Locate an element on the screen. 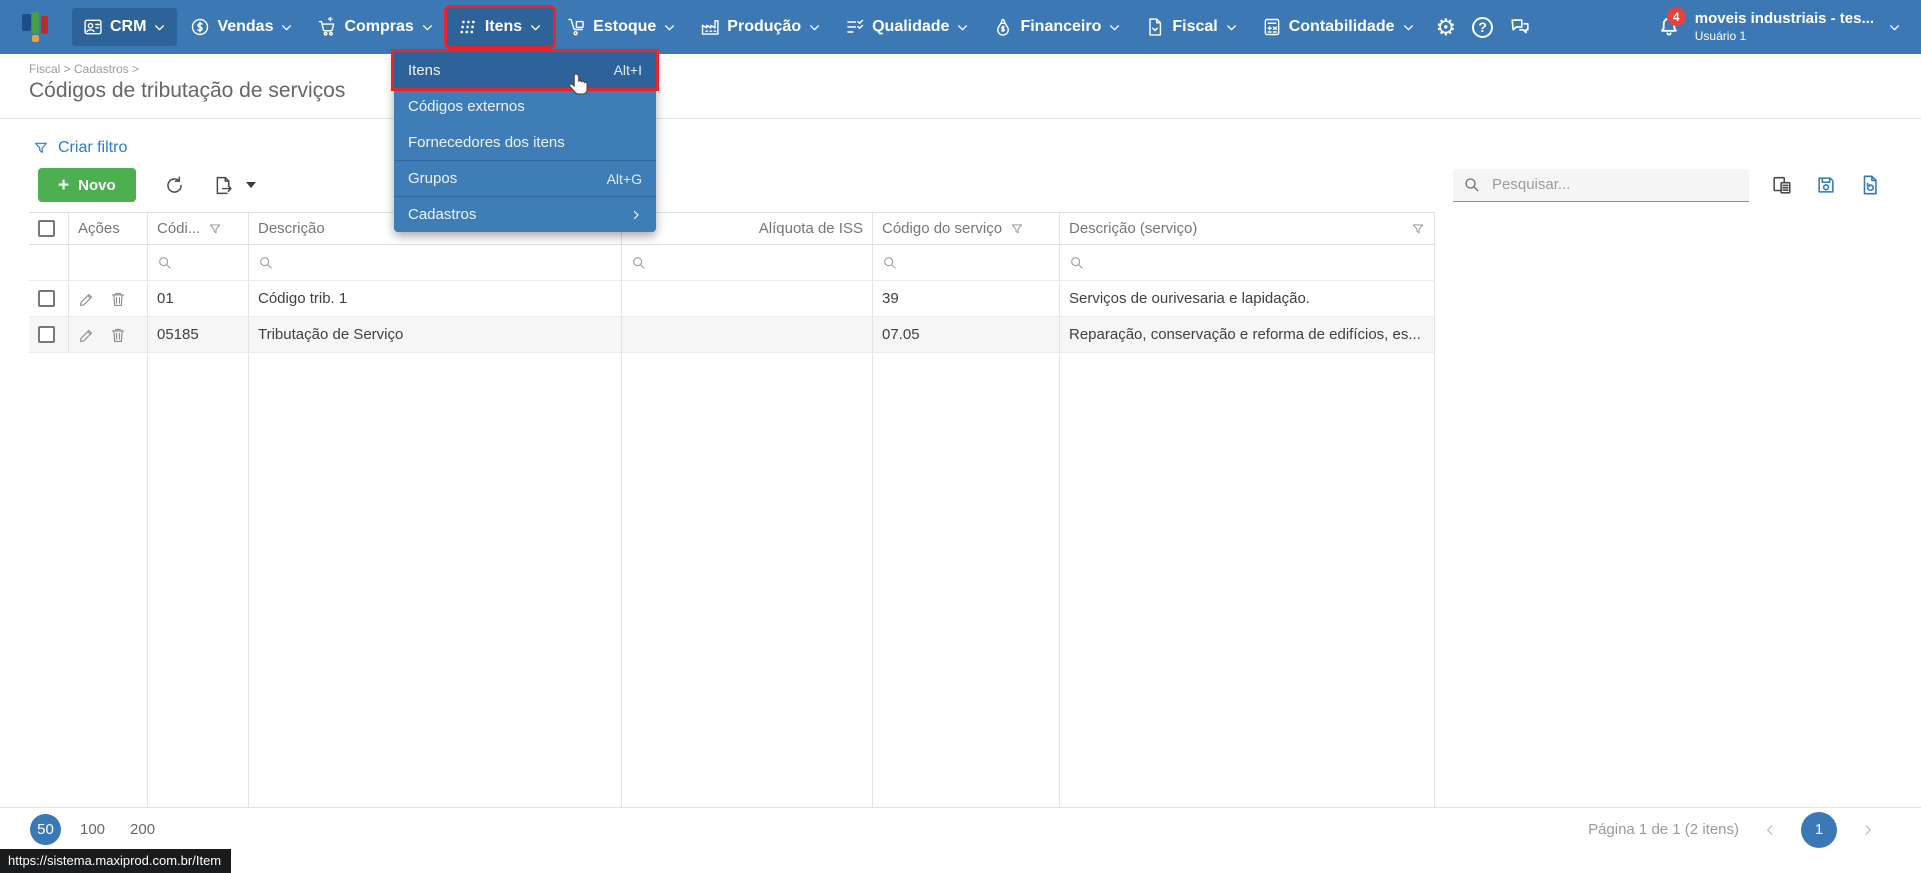 Image resolution: width=1921 pixels, height=873 pixels. breadcrumb: Fiscal > Cadastros > is located at coordinates (975, 69).